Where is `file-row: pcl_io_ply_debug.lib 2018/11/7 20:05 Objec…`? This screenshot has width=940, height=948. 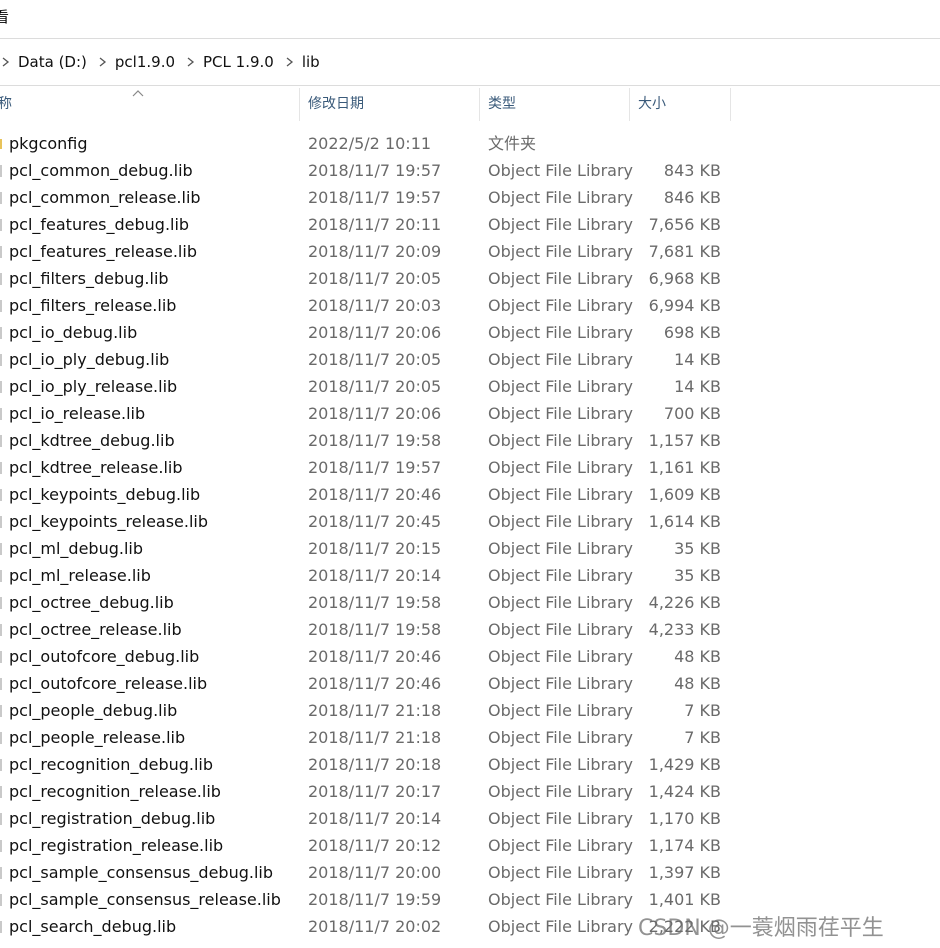 file-row: pcl_io_ply_debug.lib 2018/11/7 20:05 Objec… is located at coordinates (470, 359).